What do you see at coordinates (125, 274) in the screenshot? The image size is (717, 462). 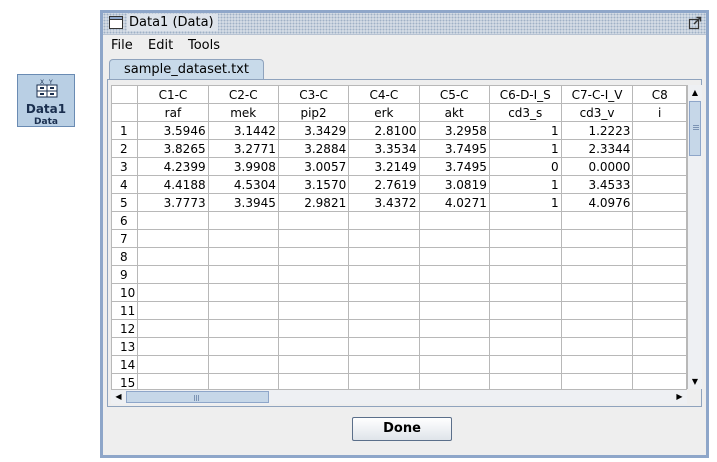 I see `row-number: 9` at bounding box center [125, 274].